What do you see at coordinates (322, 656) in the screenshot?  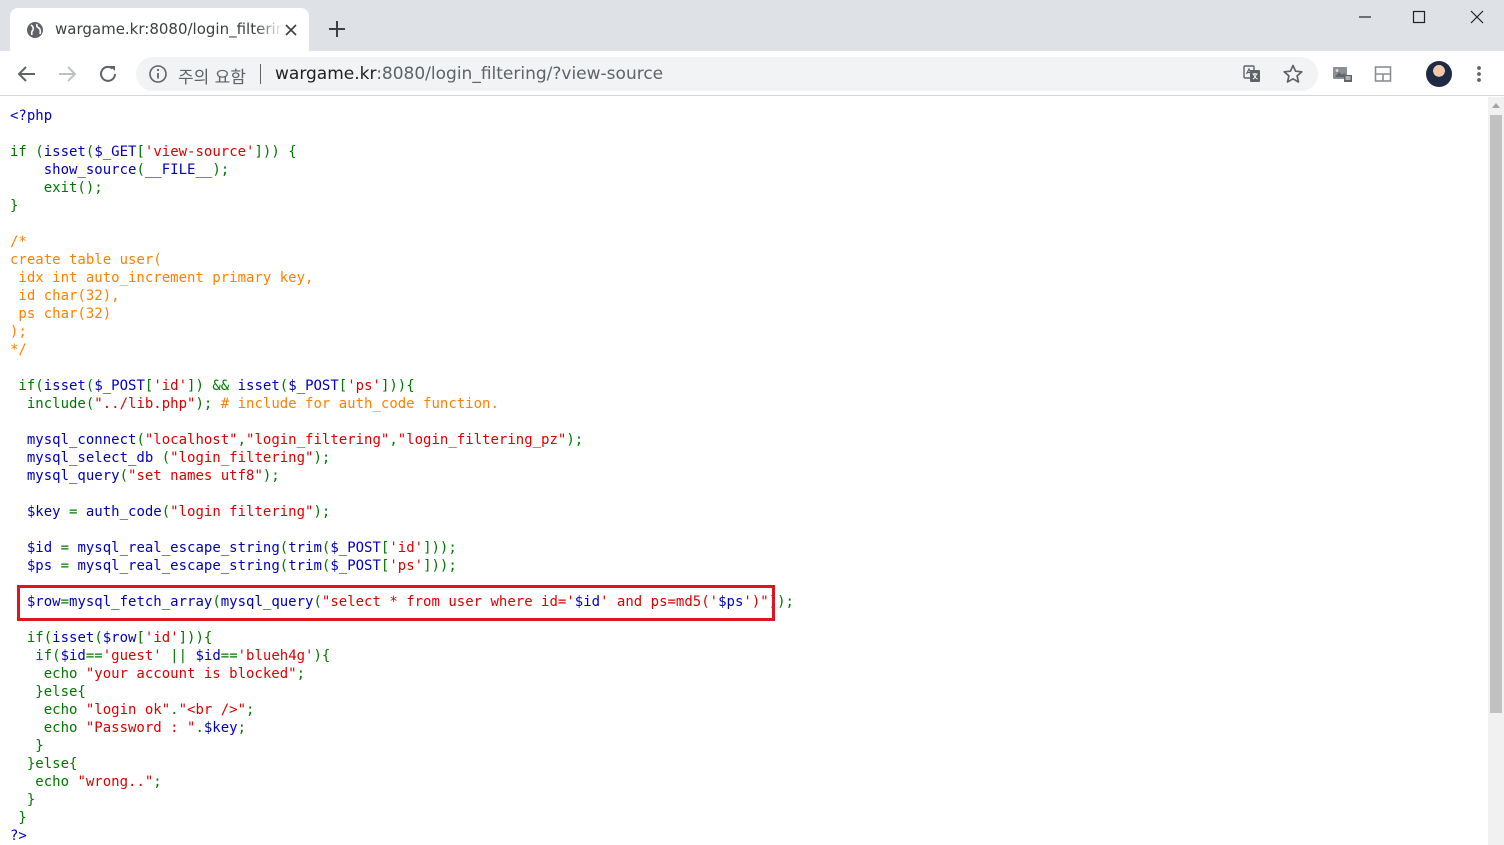 I see `code-token: ){` at bounding box center [322, 656].